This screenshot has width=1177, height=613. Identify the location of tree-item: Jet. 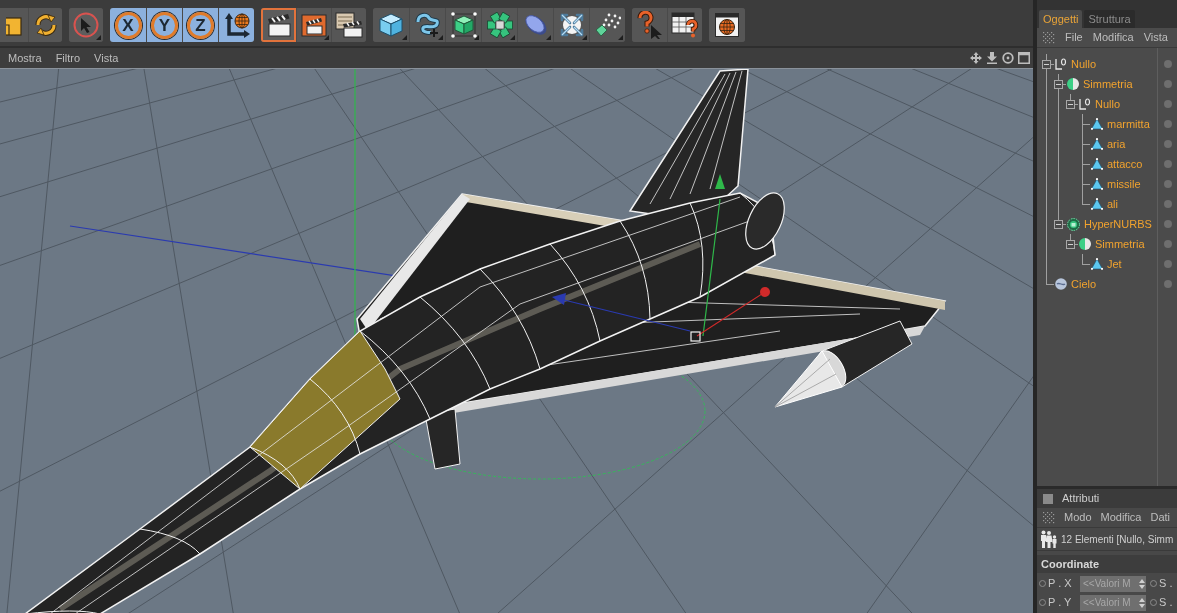
(1114, 264).